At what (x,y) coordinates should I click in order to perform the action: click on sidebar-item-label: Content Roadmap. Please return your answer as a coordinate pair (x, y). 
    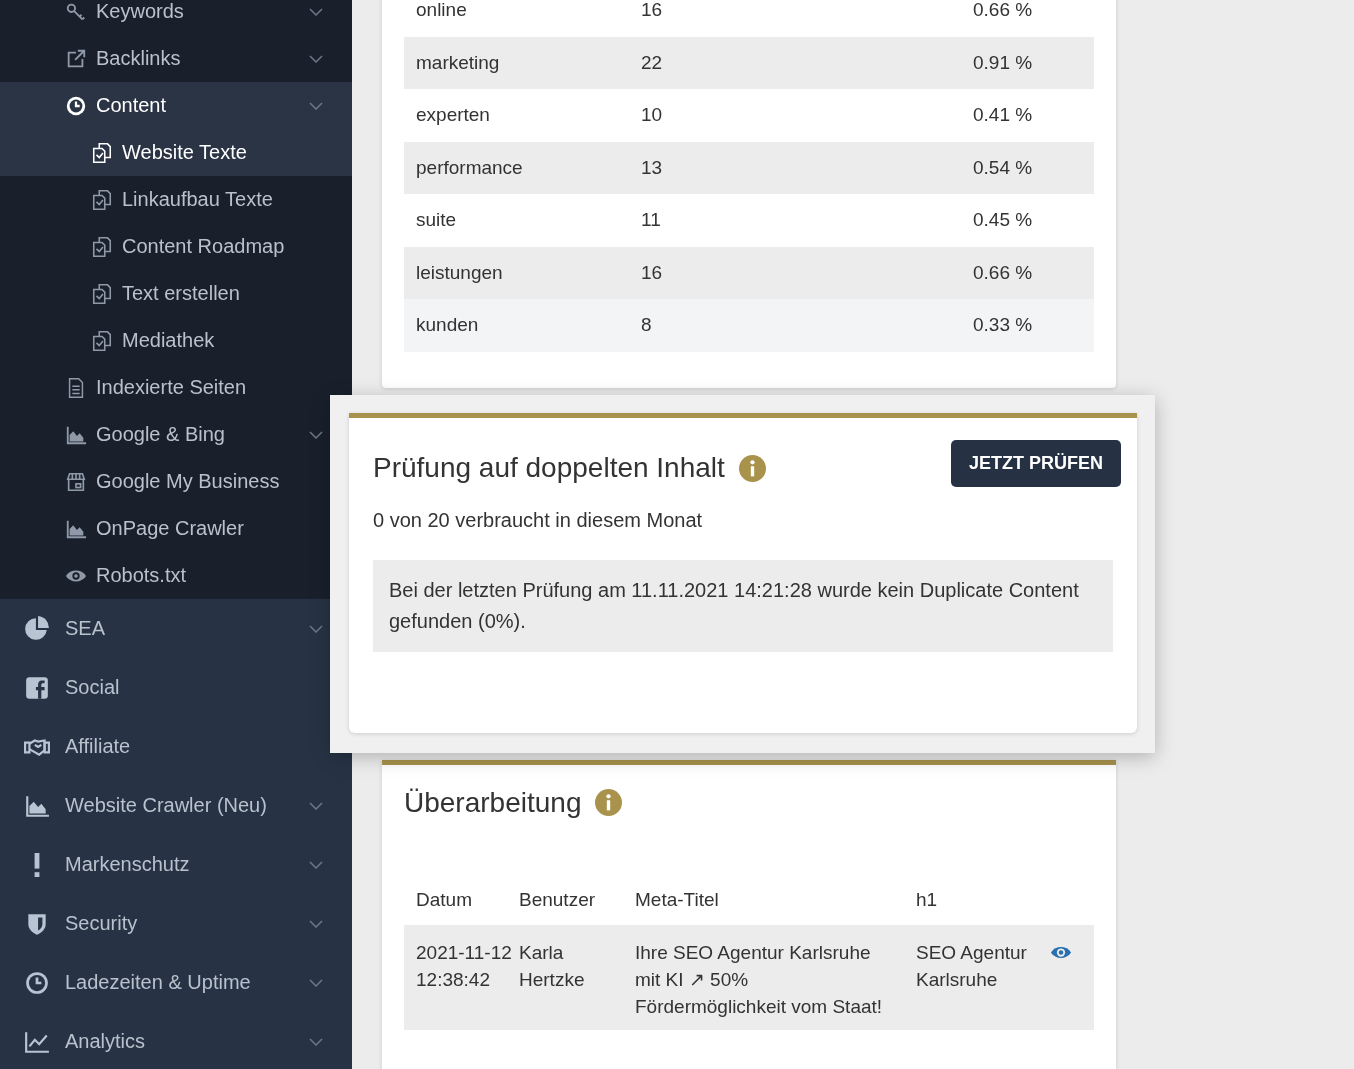
    Looking at the image, I should click on (203, 246).